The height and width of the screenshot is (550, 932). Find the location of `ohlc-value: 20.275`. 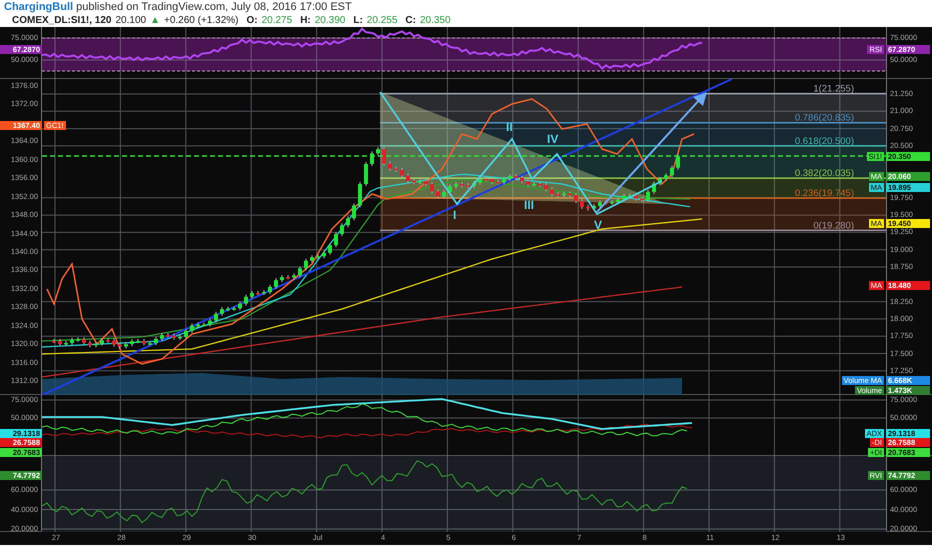

ohlc-value: 20.275 is located at coordinates (277, 20).